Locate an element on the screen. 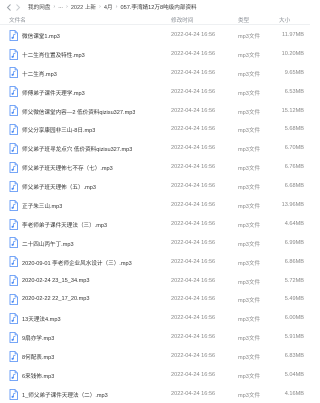 The height and width of the screenshot is (403, 320). file-name: 2020-02-24 23_15_34.mp3 is located at coordinates (56, 280).